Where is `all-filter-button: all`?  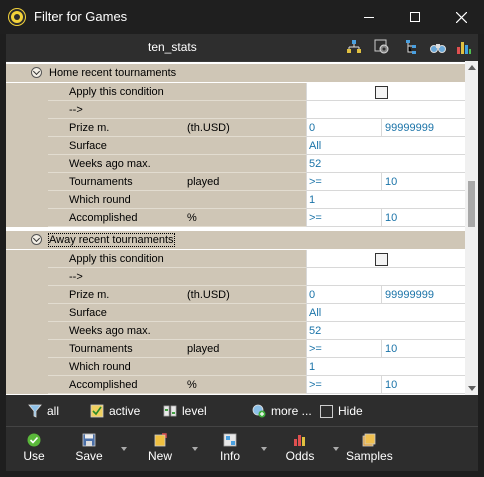
all-filter-button: all is located at coordinates (43, 411).